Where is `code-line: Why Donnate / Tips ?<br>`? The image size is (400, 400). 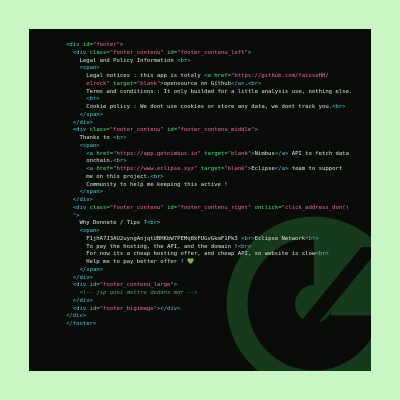
code-line: Why Donnate / Tips ?<br> is located at coordinates (200, 224).